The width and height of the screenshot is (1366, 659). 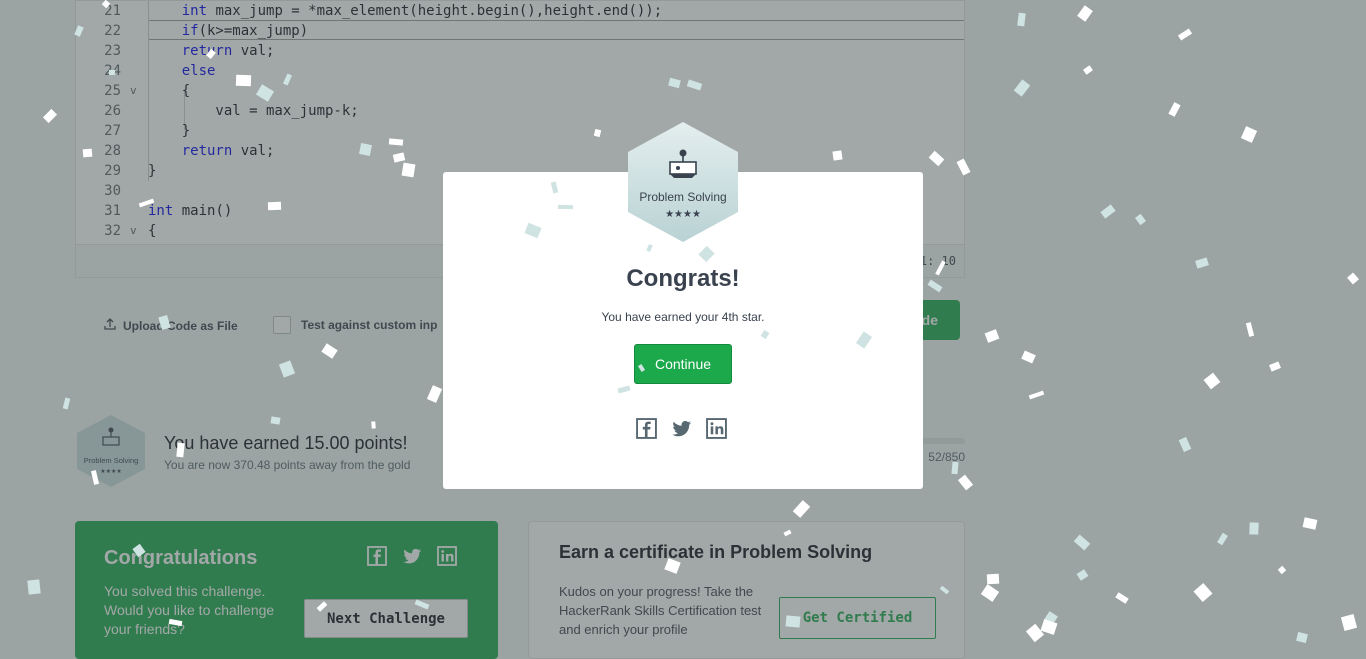 I want to click on modal-title: Congrats!, so click(x=683, y=278).